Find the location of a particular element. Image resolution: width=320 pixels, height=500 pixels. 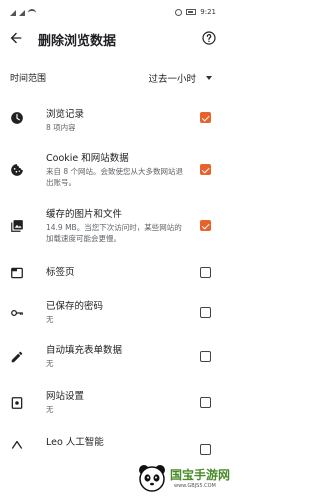

app-bar: 删除浏览数据 is located at coordinates (113, 40).